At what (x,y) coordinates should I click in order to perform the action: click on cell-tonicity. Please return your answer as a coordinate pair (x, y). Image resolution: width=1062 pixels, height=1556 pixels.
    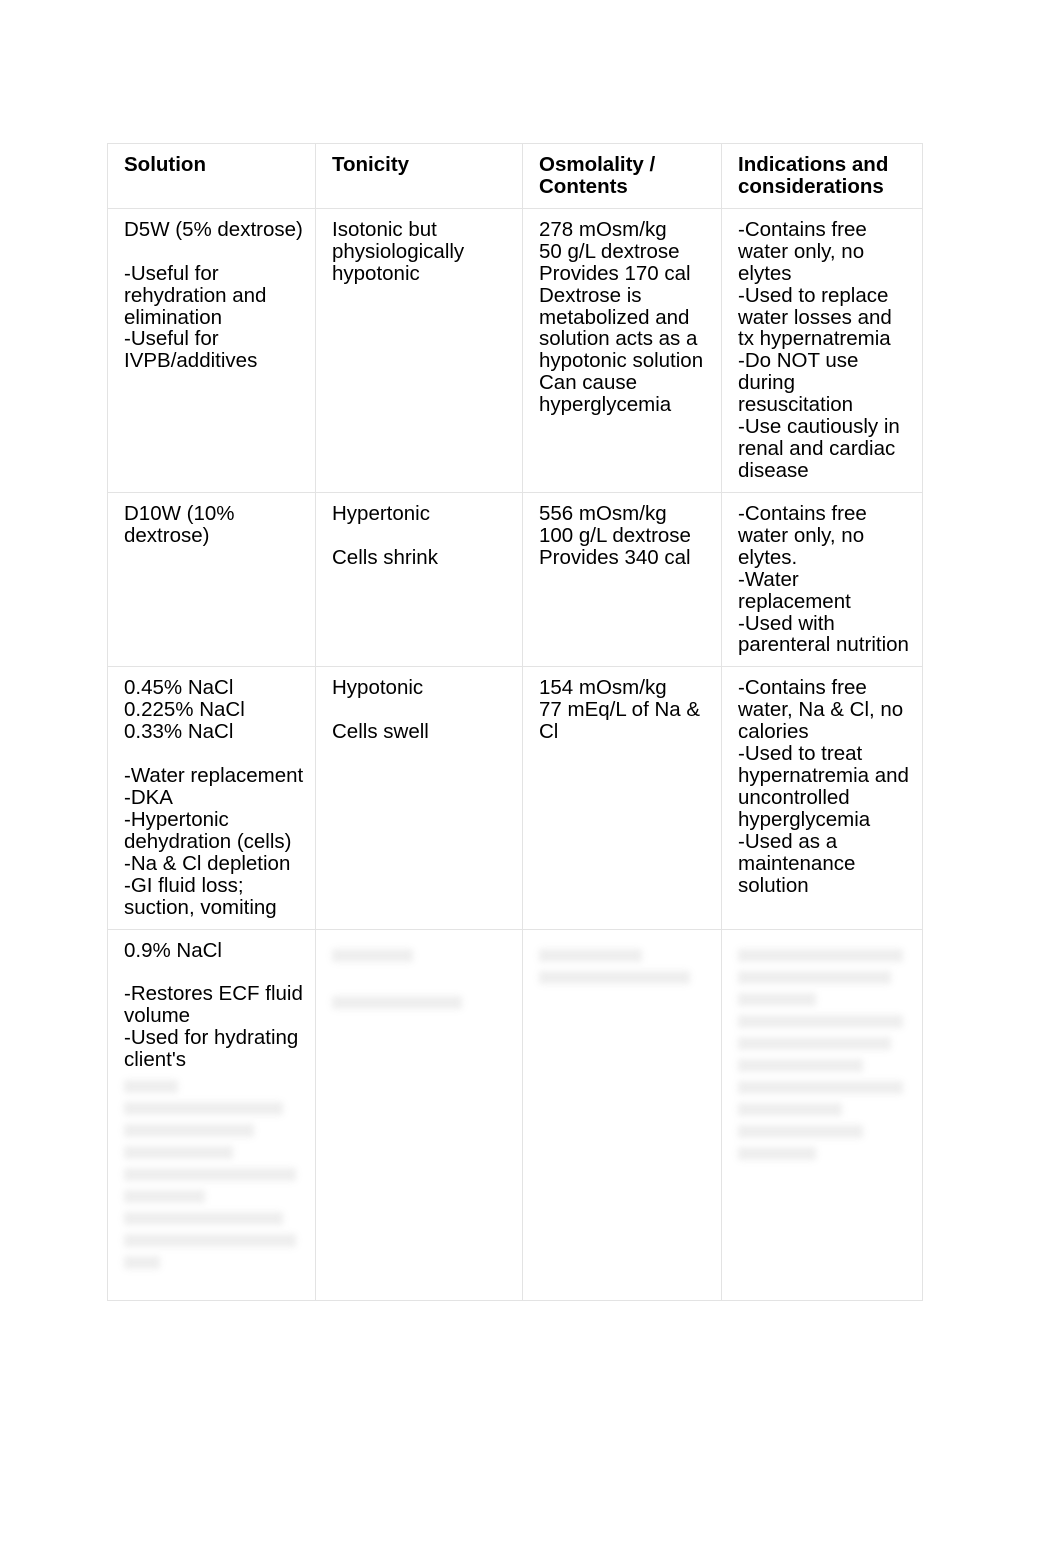
    Looking at the image, I should click on (419, 1114).